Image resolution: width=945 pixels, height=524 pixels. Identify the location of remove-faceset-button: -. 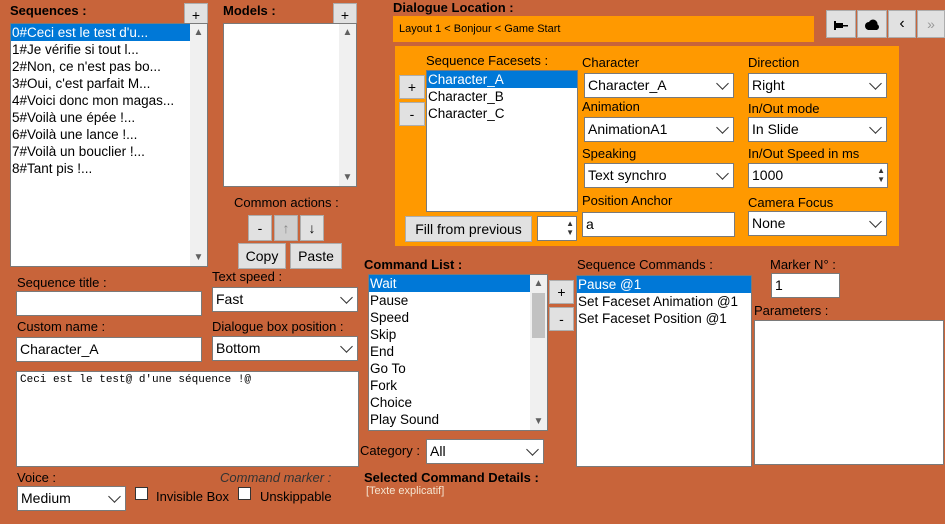
(412, 114).